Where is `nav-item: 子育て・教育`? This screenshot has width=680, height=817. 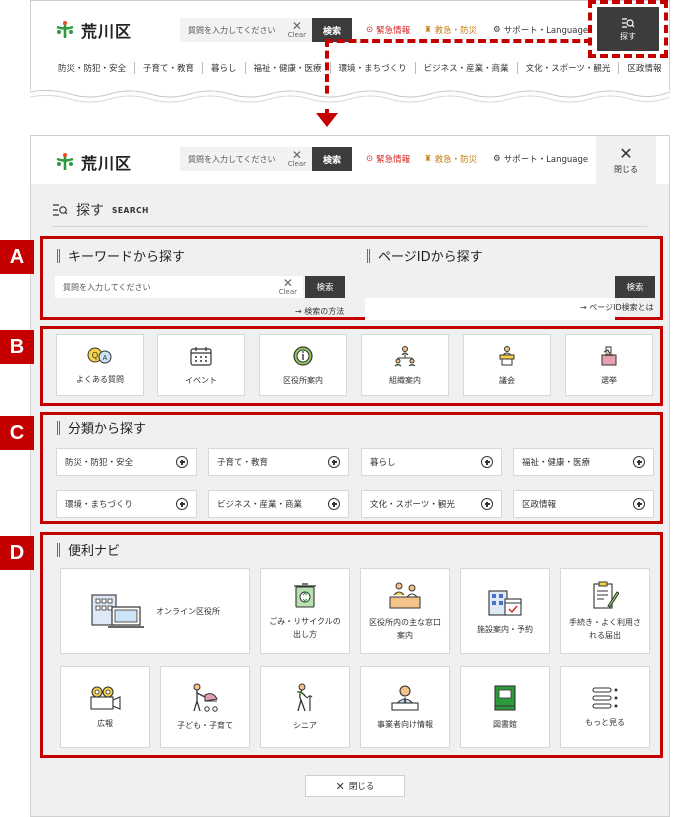
nav-item: 子育て・教育 is located at coordinates (169, 68).